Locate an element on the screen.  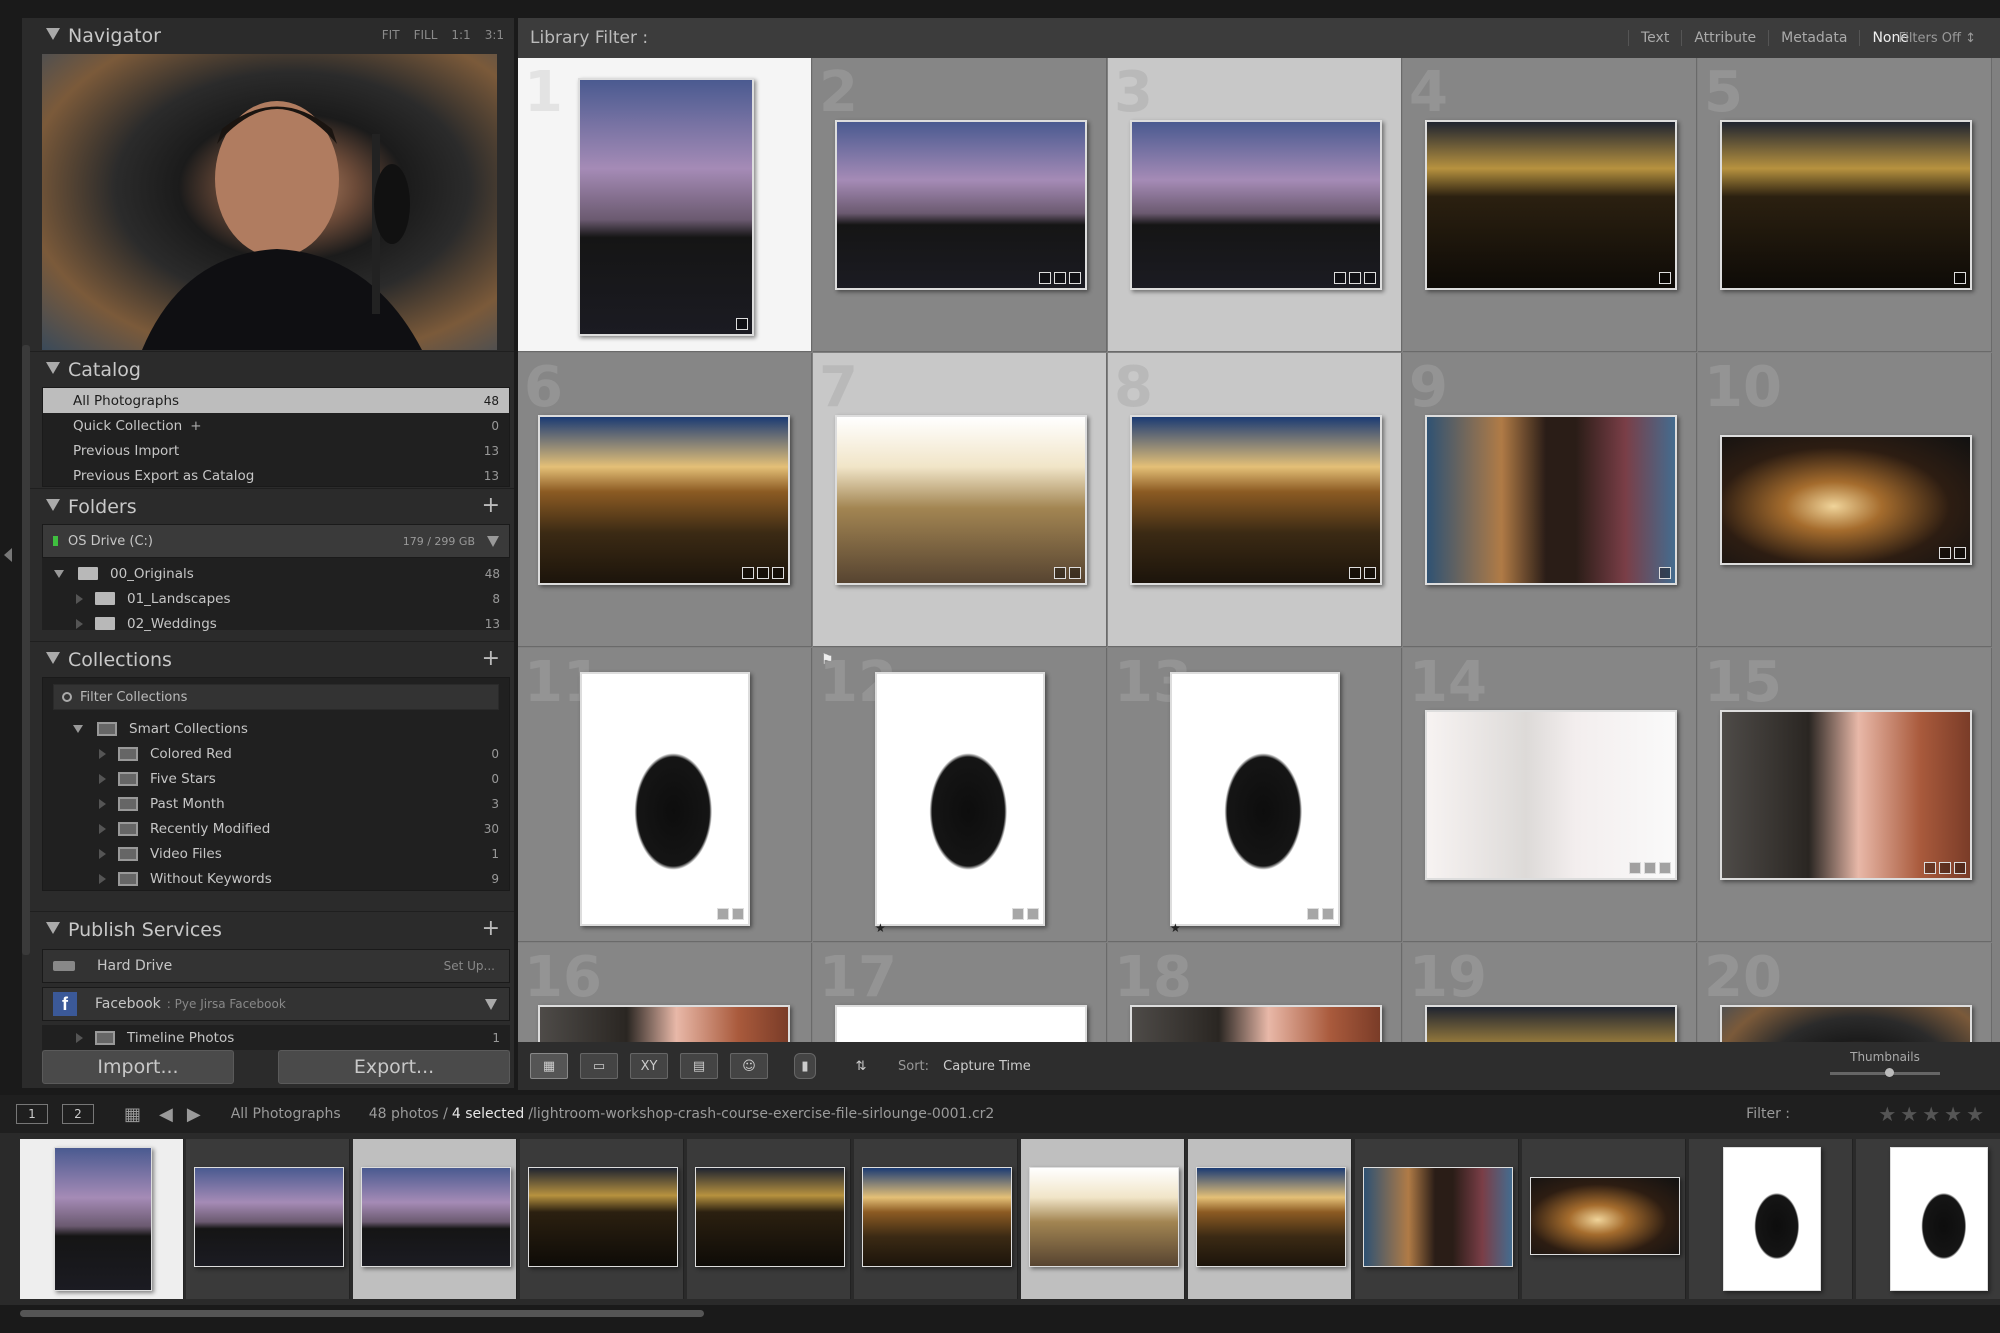
thumbnail-size-slider is located at coordinates (1885, 1072).